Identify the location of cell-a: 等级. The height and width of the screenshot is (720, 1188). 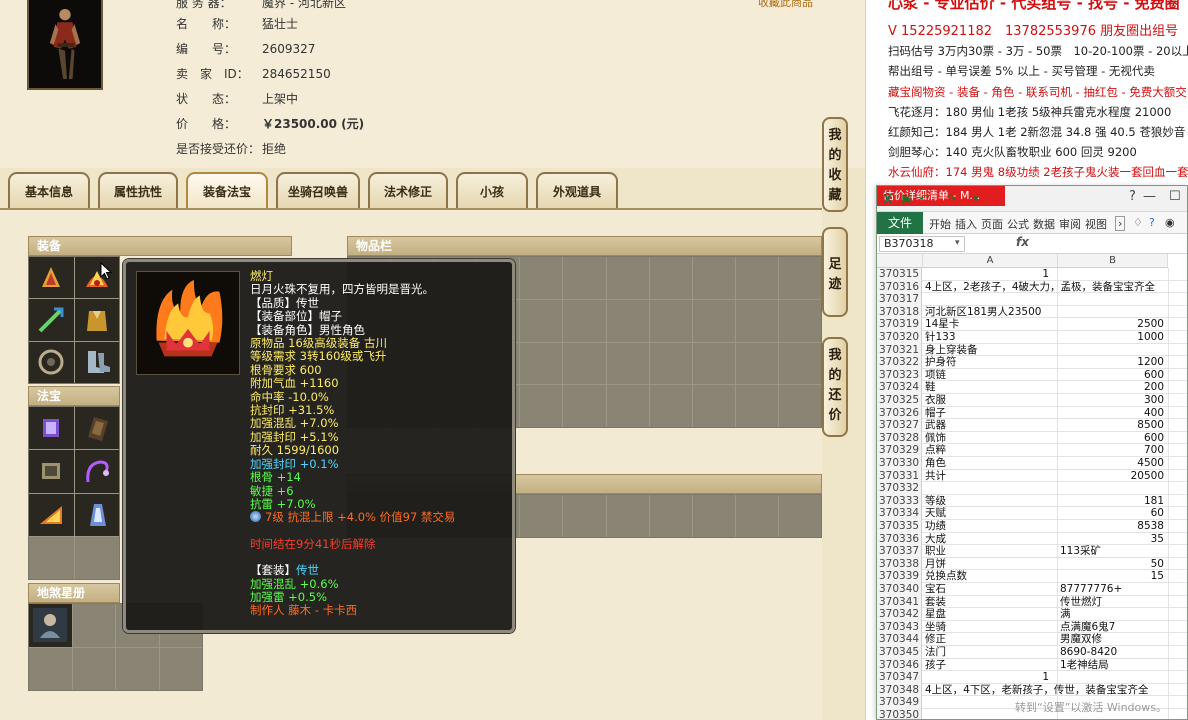
(990, 501).